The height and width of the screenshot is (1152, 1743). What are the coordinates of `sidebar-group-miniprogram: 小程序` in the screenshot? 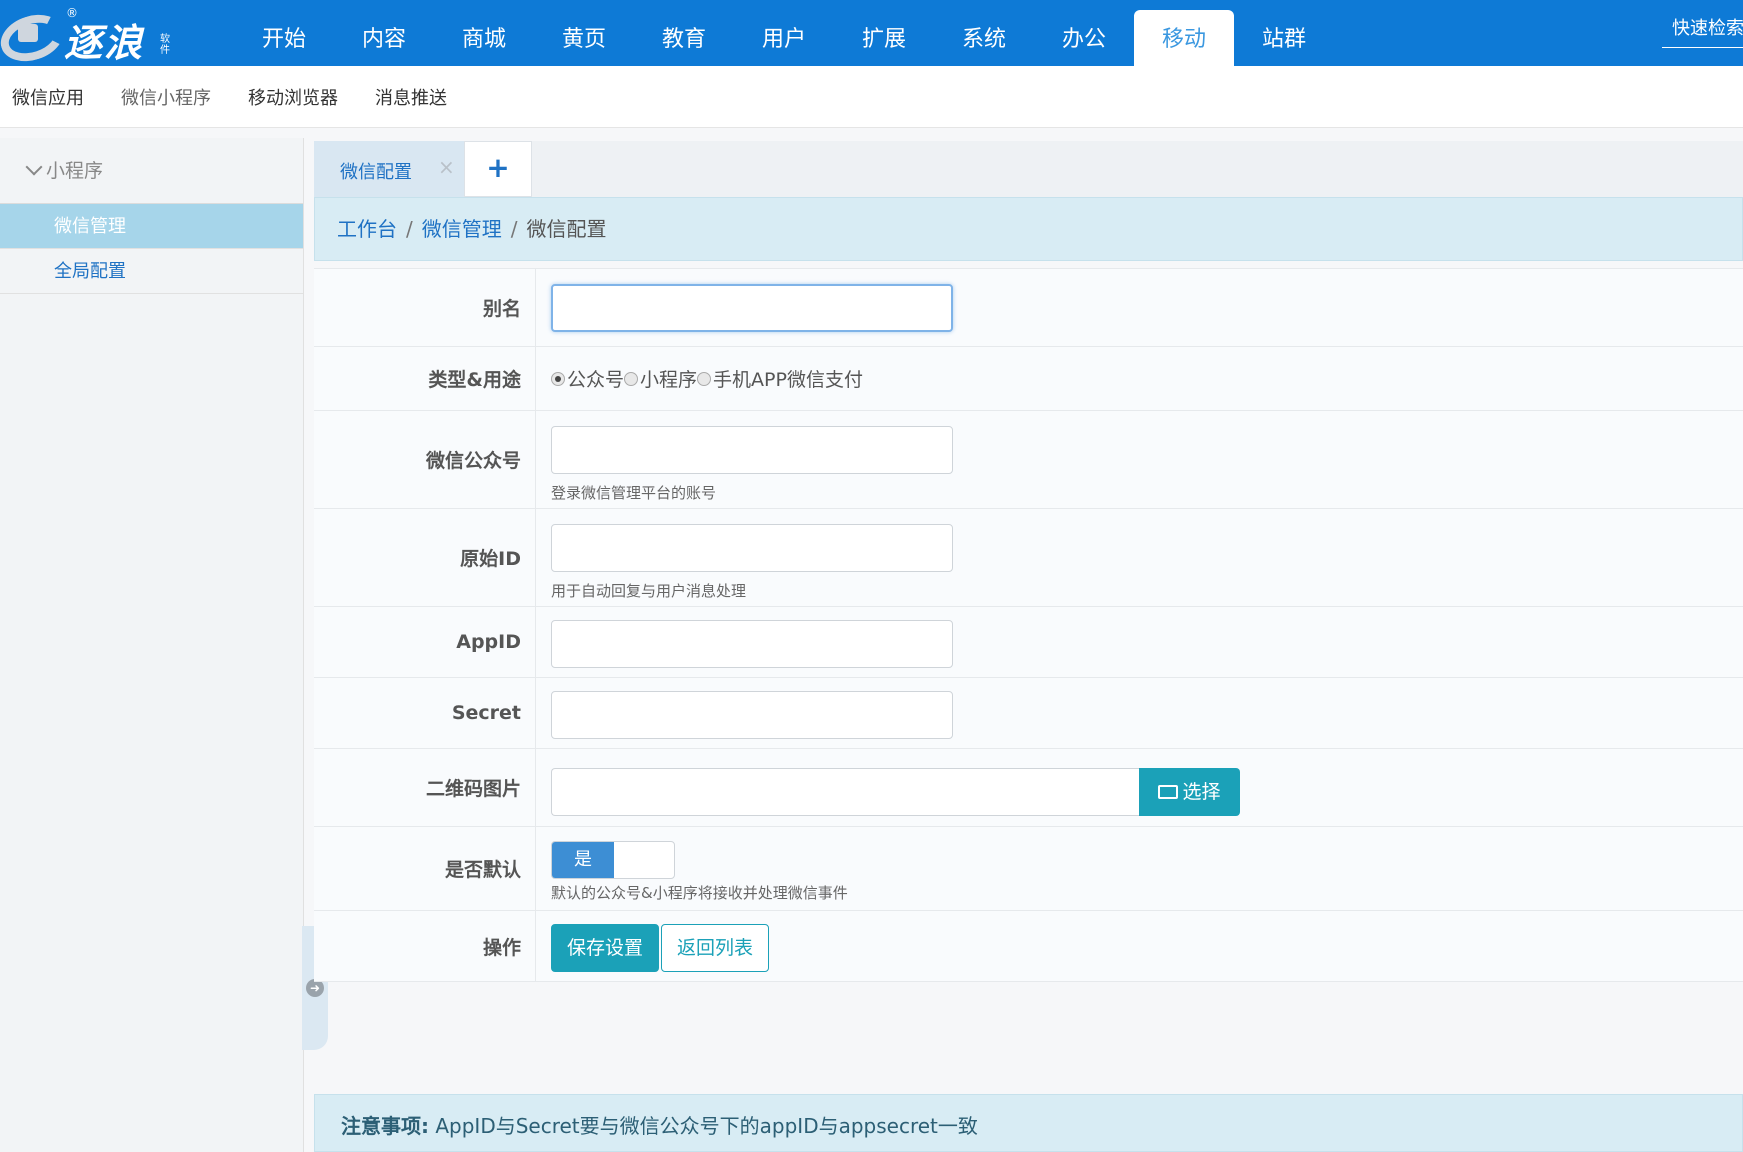 It's located at (151, 171).